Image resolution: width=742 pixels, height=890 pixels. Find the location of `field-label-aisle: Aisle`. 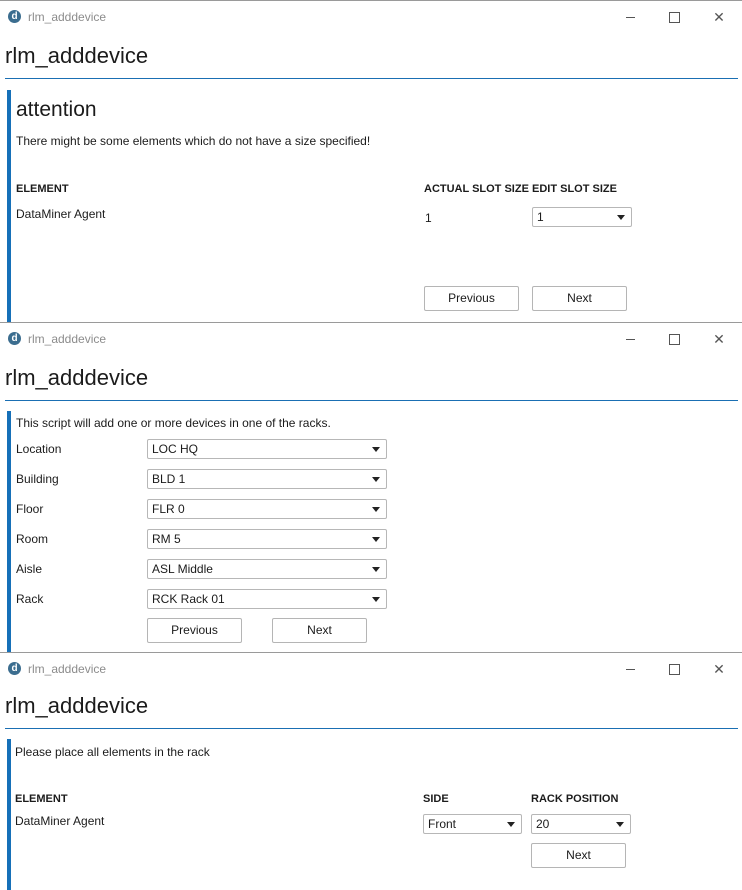

field-label-aisle: Aisle is located at coordinates (29, 569).